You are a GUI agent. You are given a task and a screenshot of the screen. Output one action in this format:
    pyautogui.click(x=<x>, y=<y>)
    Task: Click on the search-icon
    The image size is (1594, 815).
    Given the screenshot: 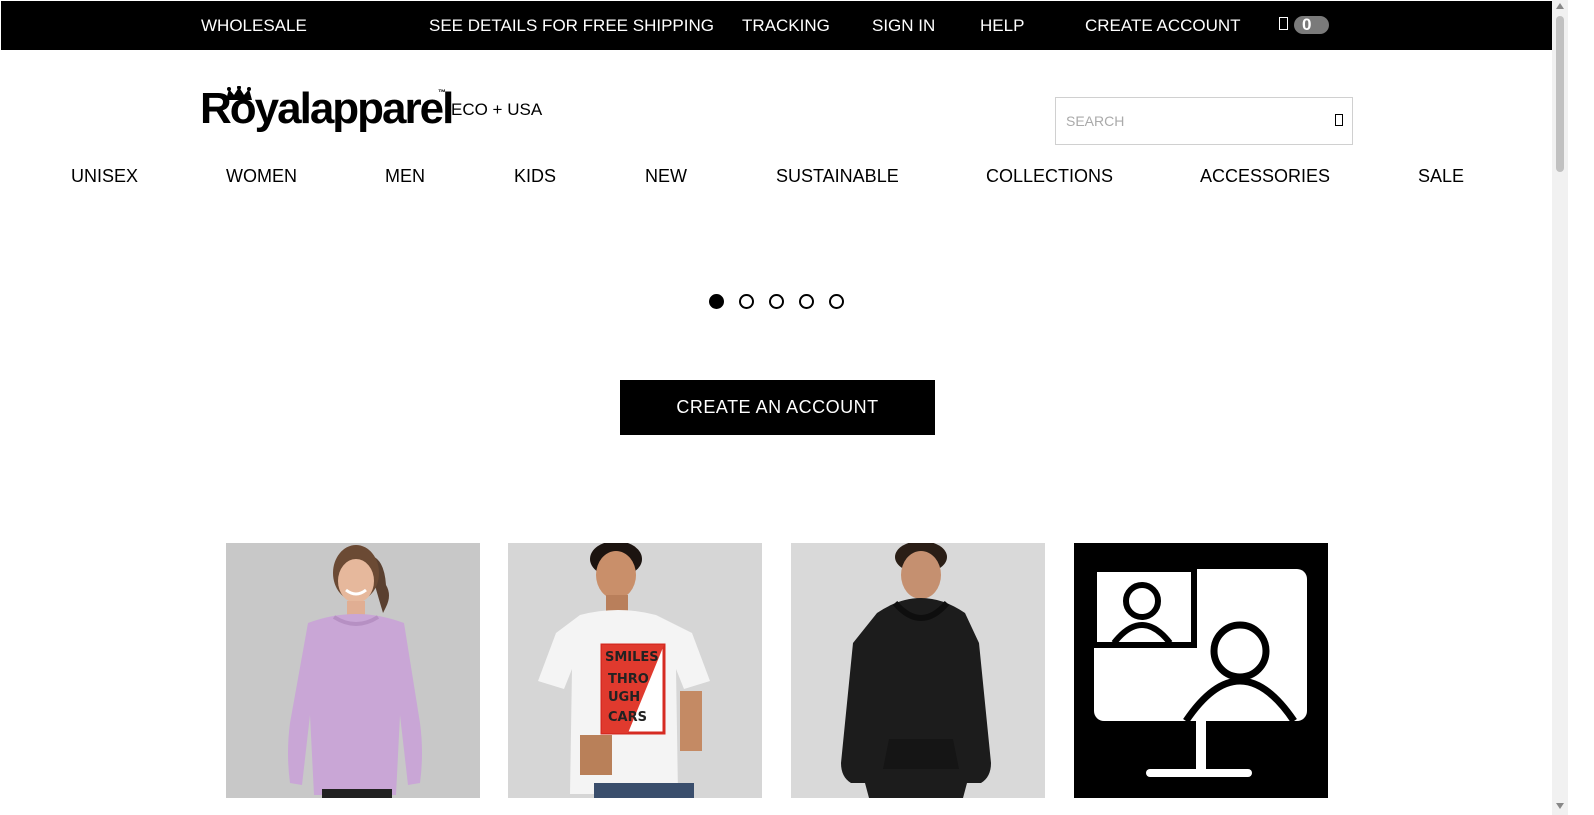 What is the action you would take?
    pyautogui.click(x=1339, y=120)
    